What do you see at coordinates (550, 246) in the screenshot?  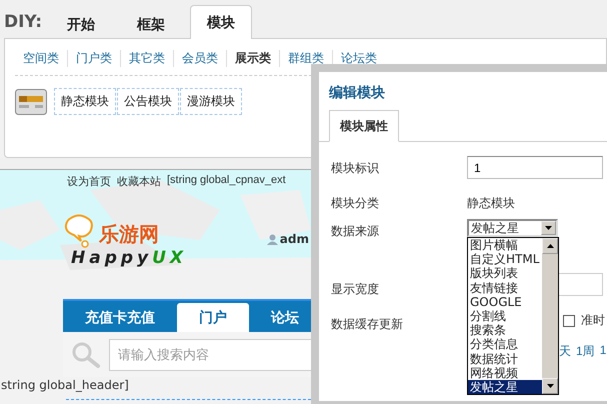 I see `arrow-up-icon` at bounding box center [550, 246].